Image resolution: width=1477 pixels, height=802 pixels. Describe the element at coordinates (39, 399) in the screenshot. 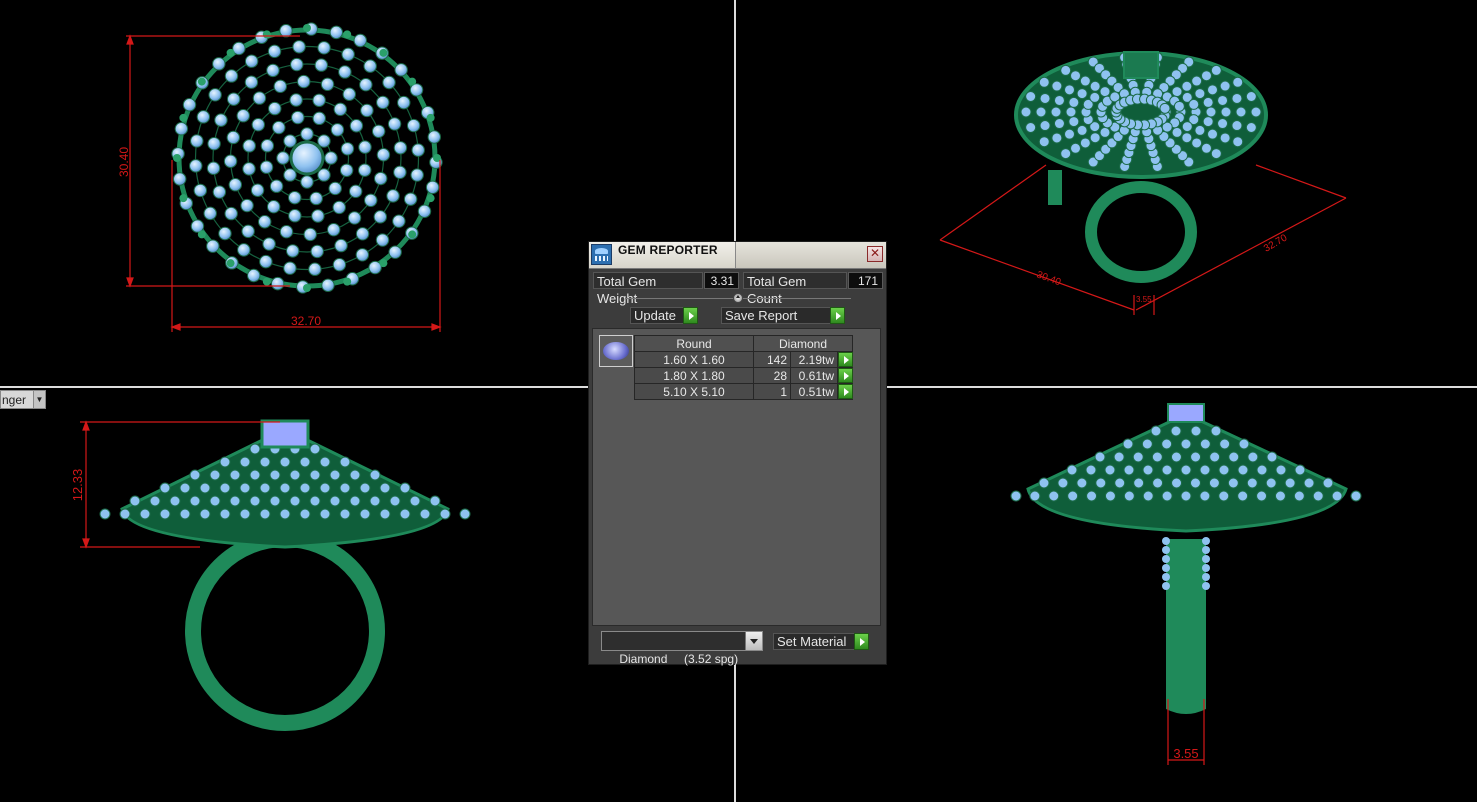

I see `chevron-down-icon: ▼` at that location.